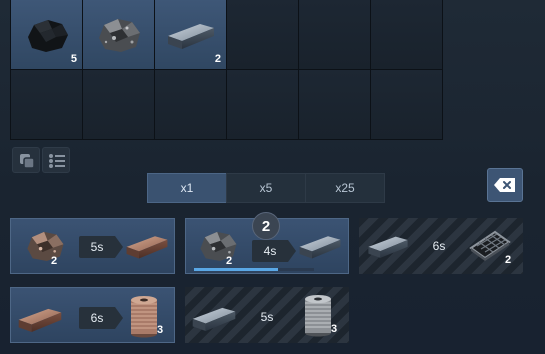 The height and width of the screenshot is (354, 545). What do you see at coordinates (266, 226) in the screenshot?
I see `queue-count-badge: 2` at bounding box center [266, 226].